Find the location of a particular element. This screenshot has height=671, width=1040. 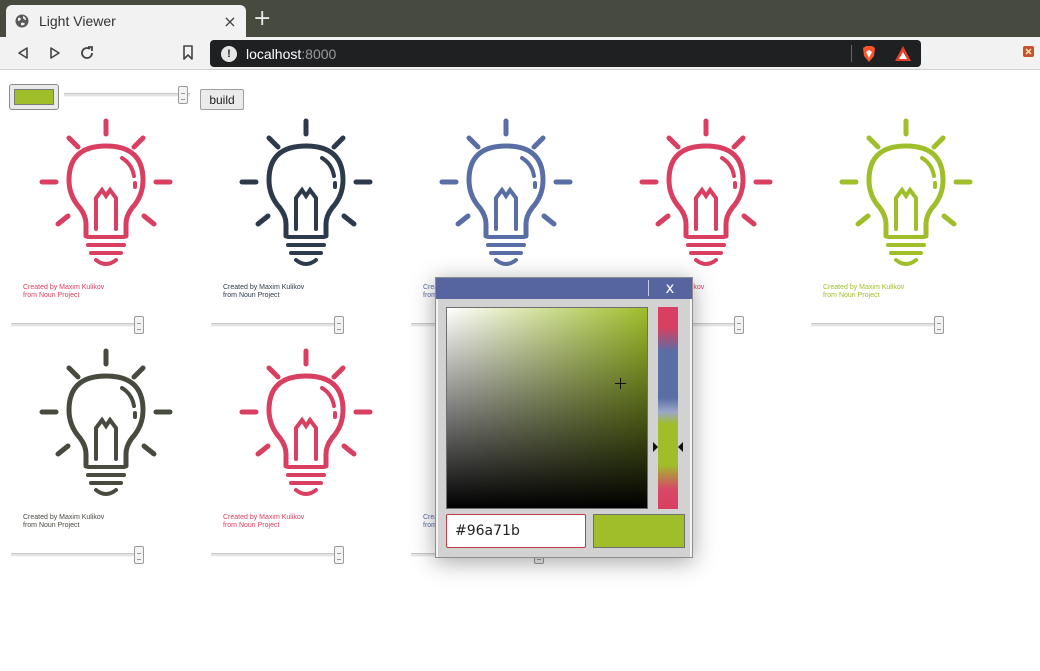

picker-body is located at coordinates (564, 428).